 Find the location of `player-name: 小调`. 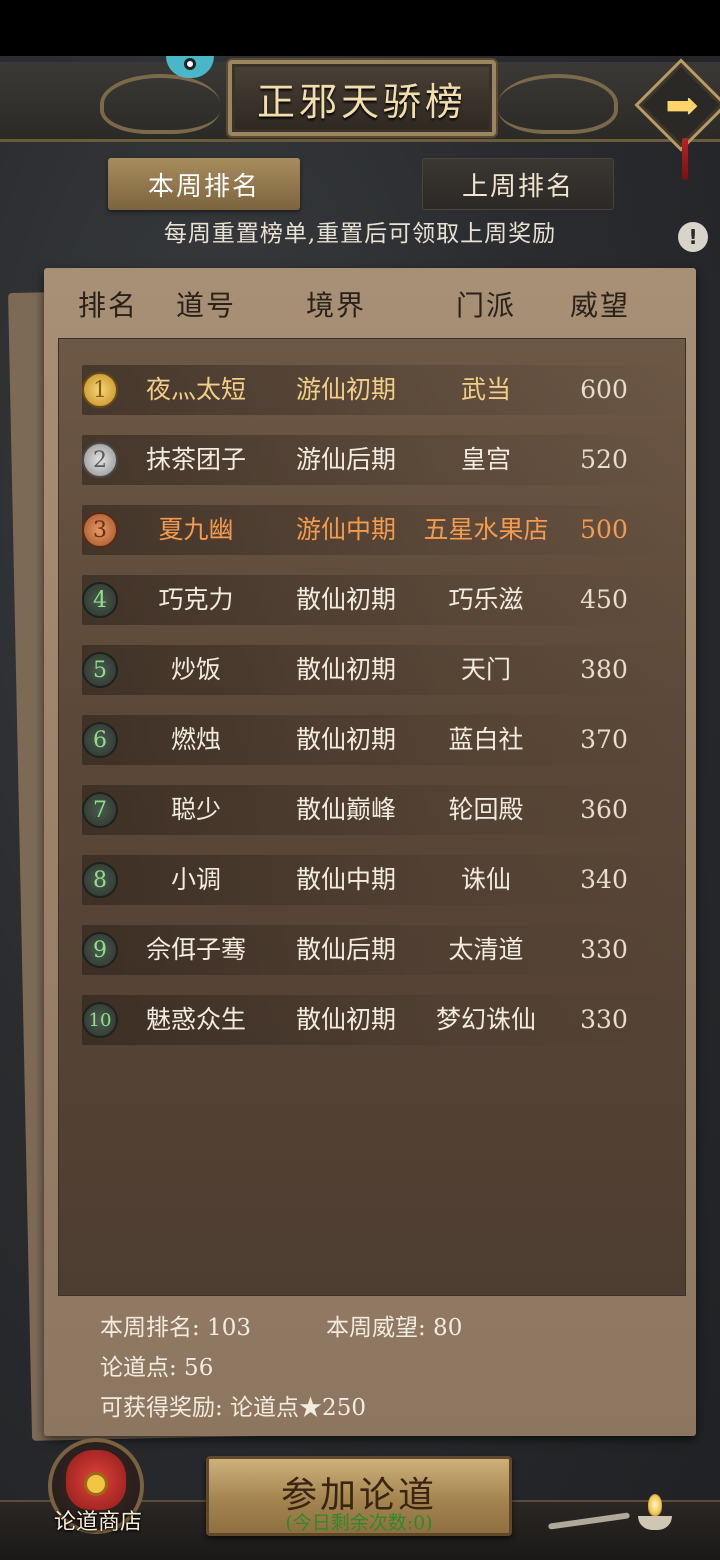

player-name: 小调 is located at coordinates (195, 879).